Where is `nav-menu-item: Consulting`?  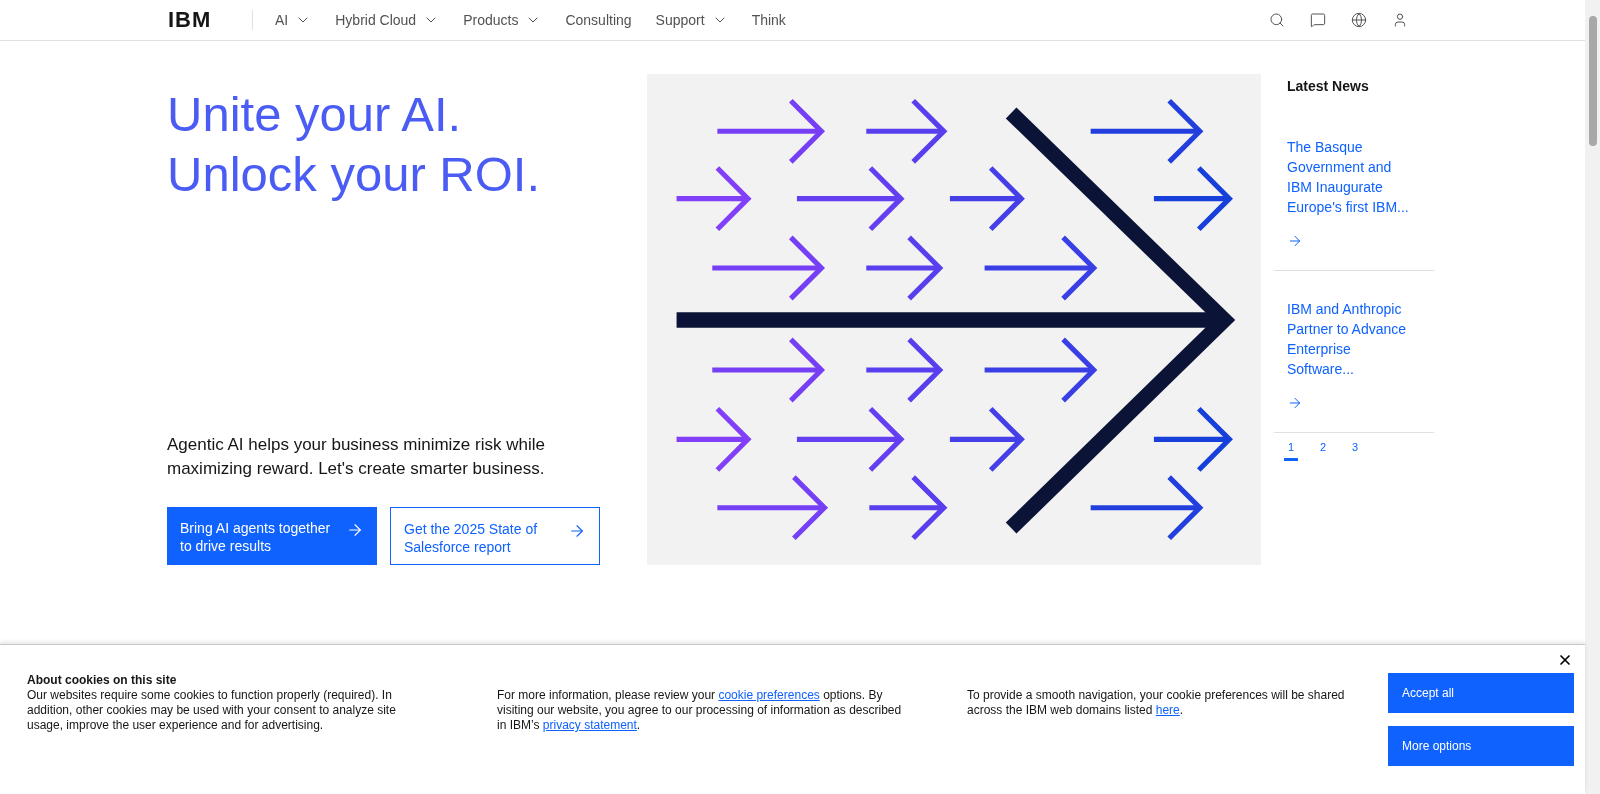 nav-menu-item: Consulting is located at coordinates (598, 20).